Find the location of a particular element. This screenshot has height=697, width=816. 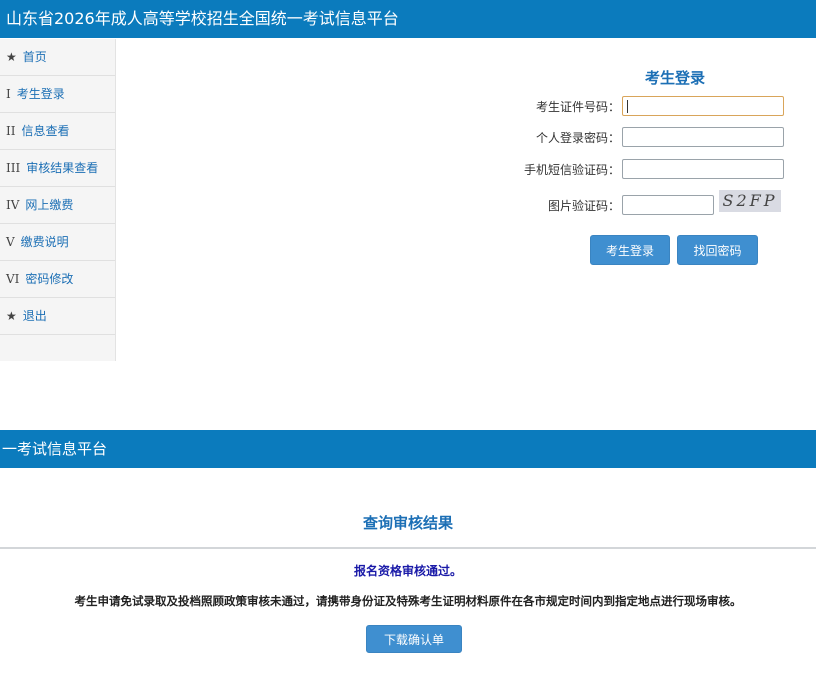

sidebar-item-label: 退出 is located at coordinates (34, 316).